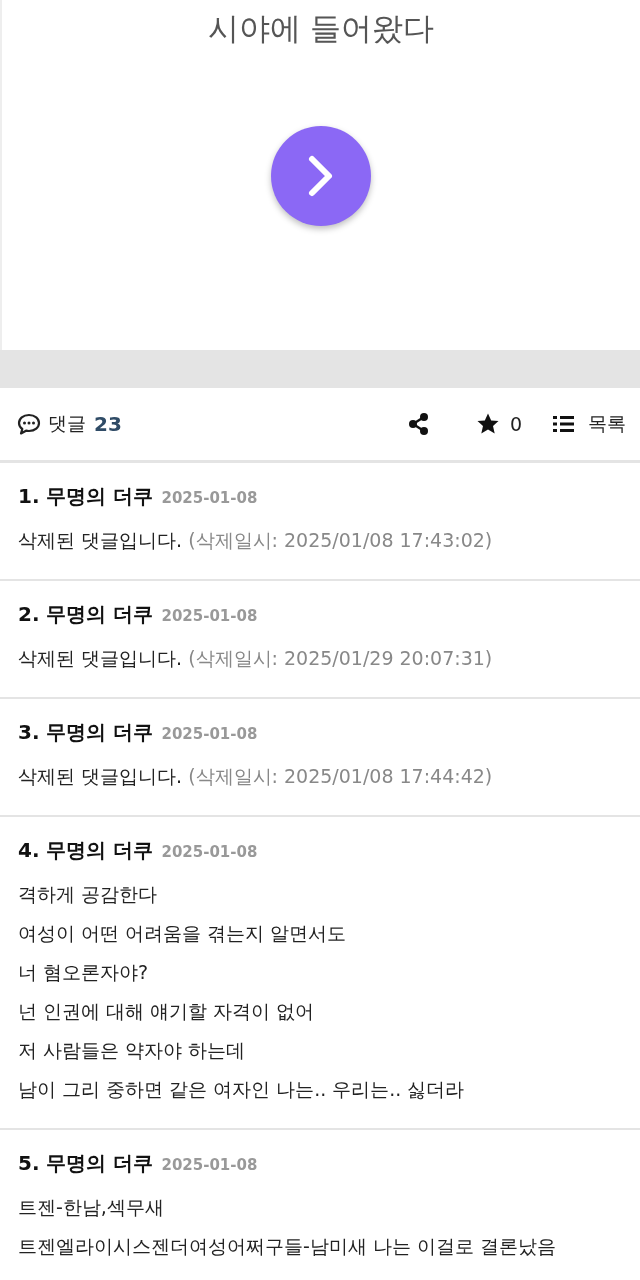 The width and height of the screenshot is (640, 1280). Describe the element at coordinates (84, 972) in the screenshot. I see `comment-text: 너 혐오론자야?` at that location.